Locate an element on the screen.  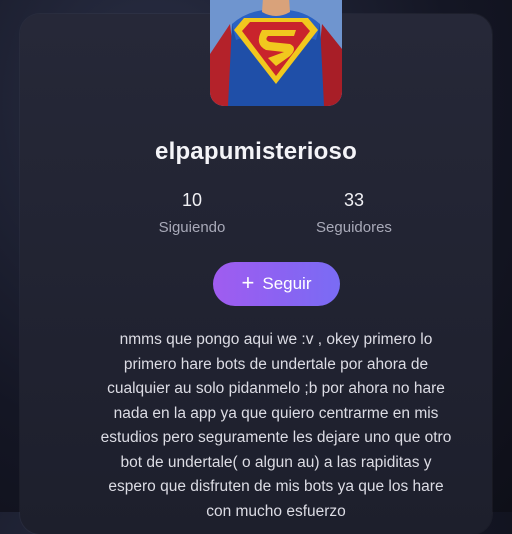
followers-stat: 33 Seguidores is located at coordinates (354, 213).